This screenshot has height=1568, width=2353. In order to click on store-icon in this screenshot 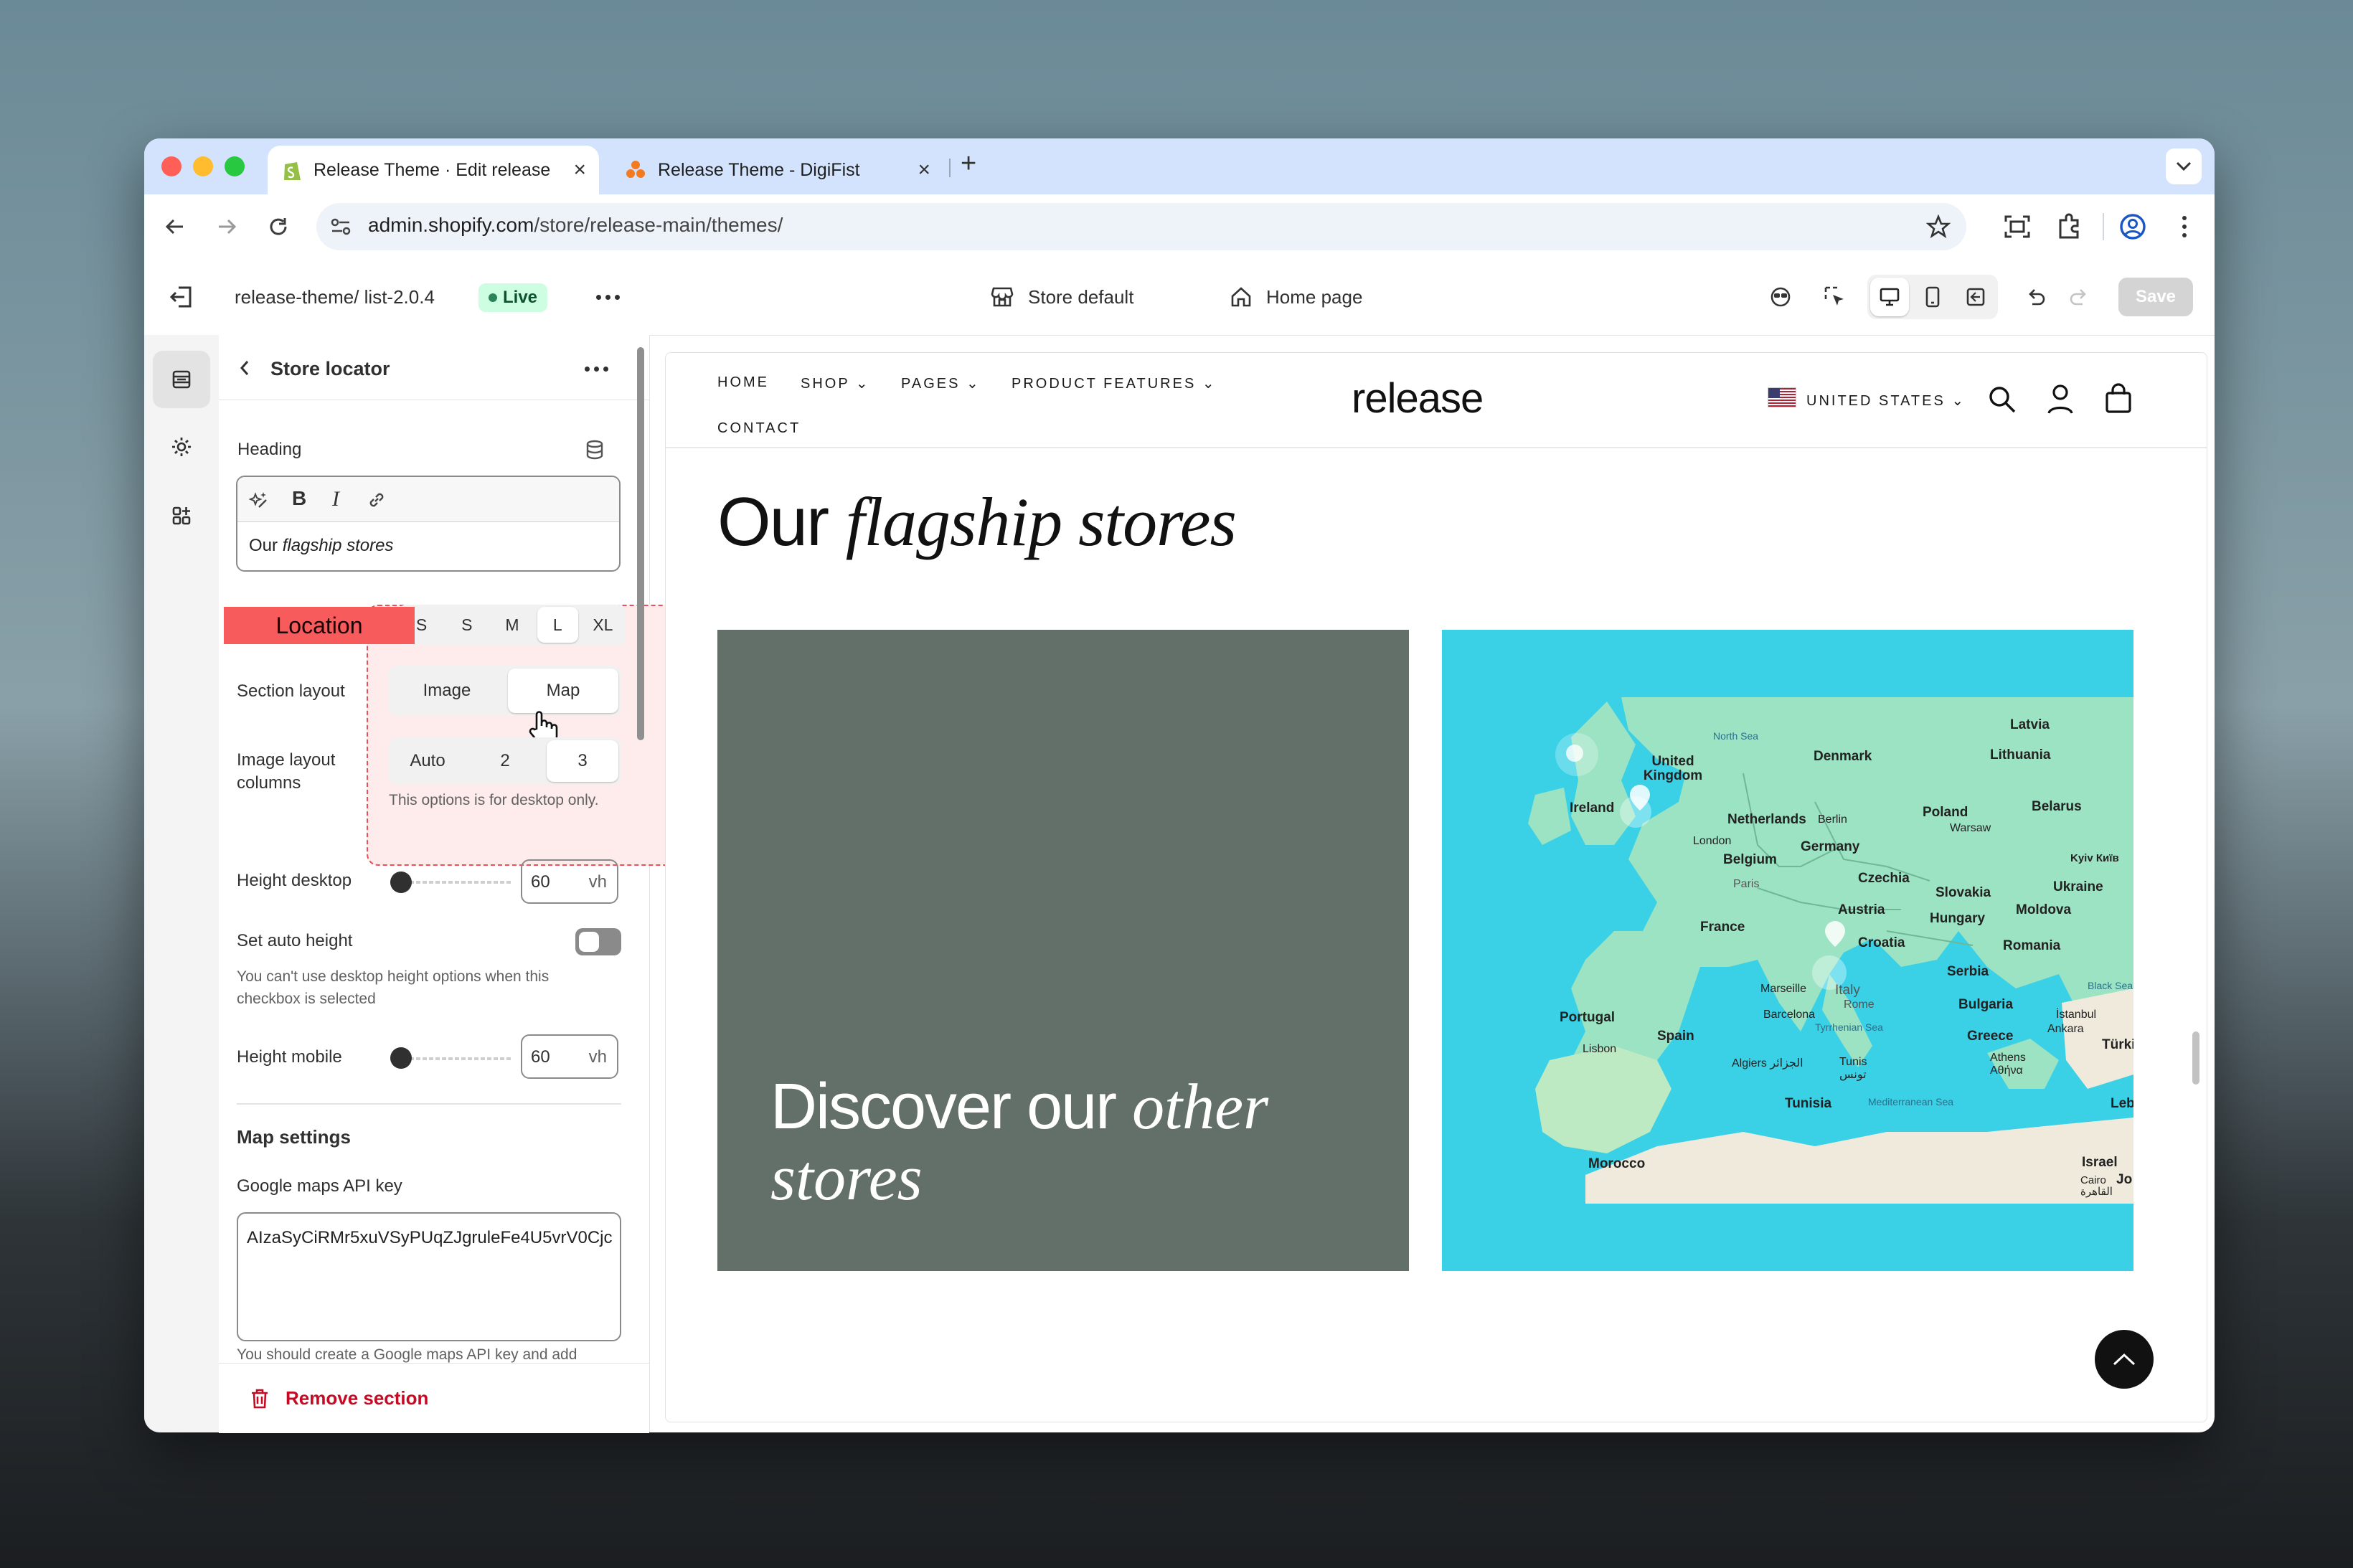, I will do `click(1003, 297)`.